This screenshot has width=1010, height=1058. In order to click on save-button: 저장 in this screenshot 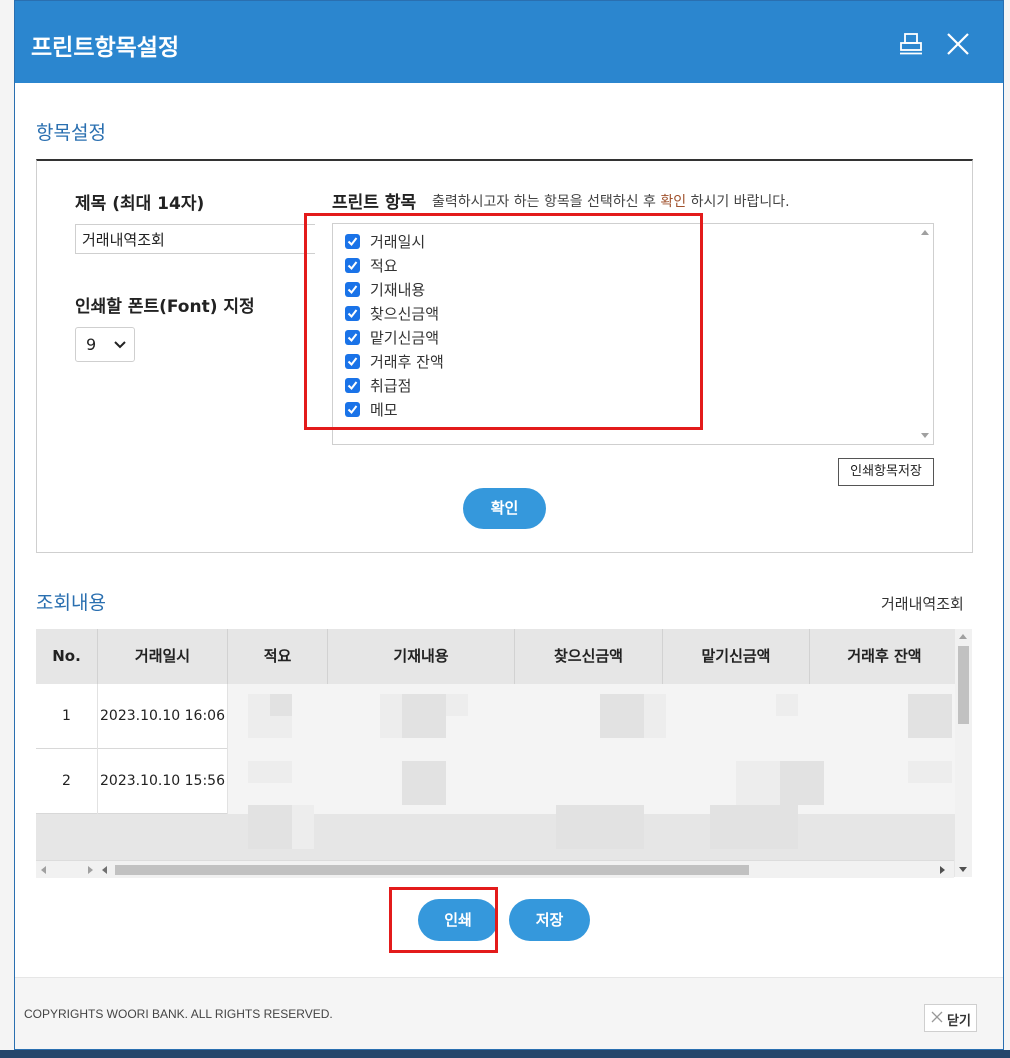, I will do `click(549, 920)`.